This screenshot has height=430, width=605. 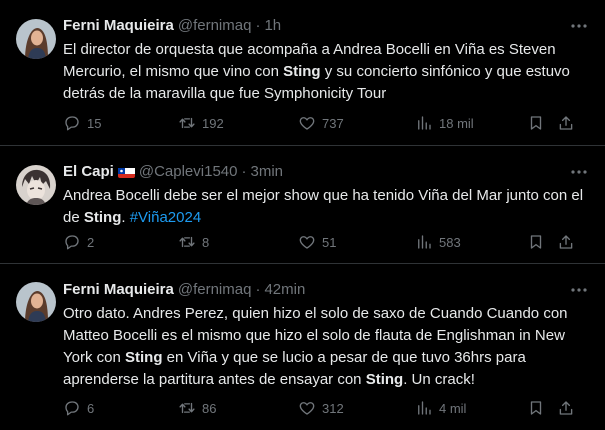 What do you see at coordinates (213, 123) in the screenshot?
I see `retweet-count: 192` at bounding box center [213, 123].